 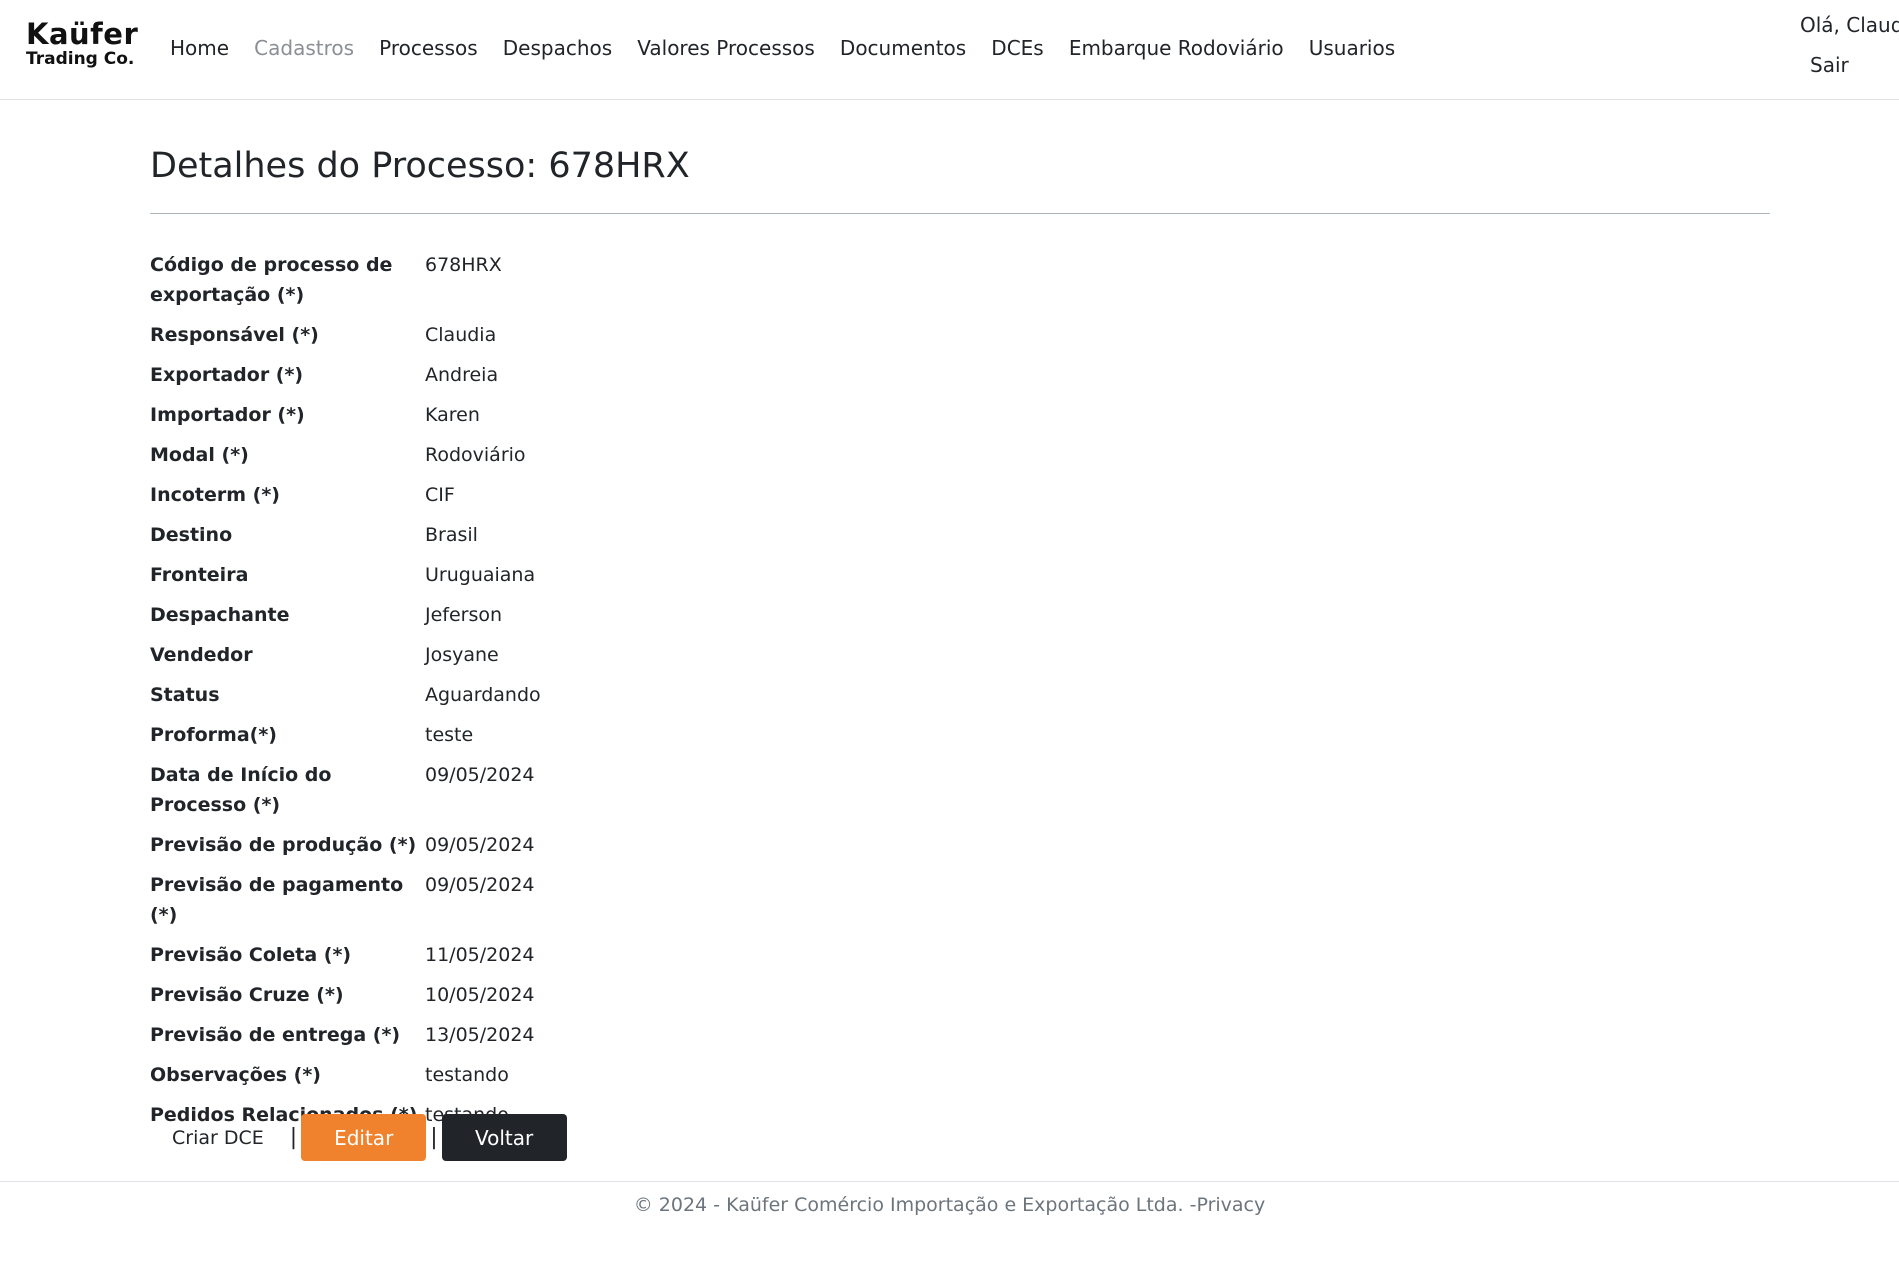 What do you see at coordinates (199, 575) in the screenshot?
I see `detail-label: Fronteira` at bounding box center [199, 575].